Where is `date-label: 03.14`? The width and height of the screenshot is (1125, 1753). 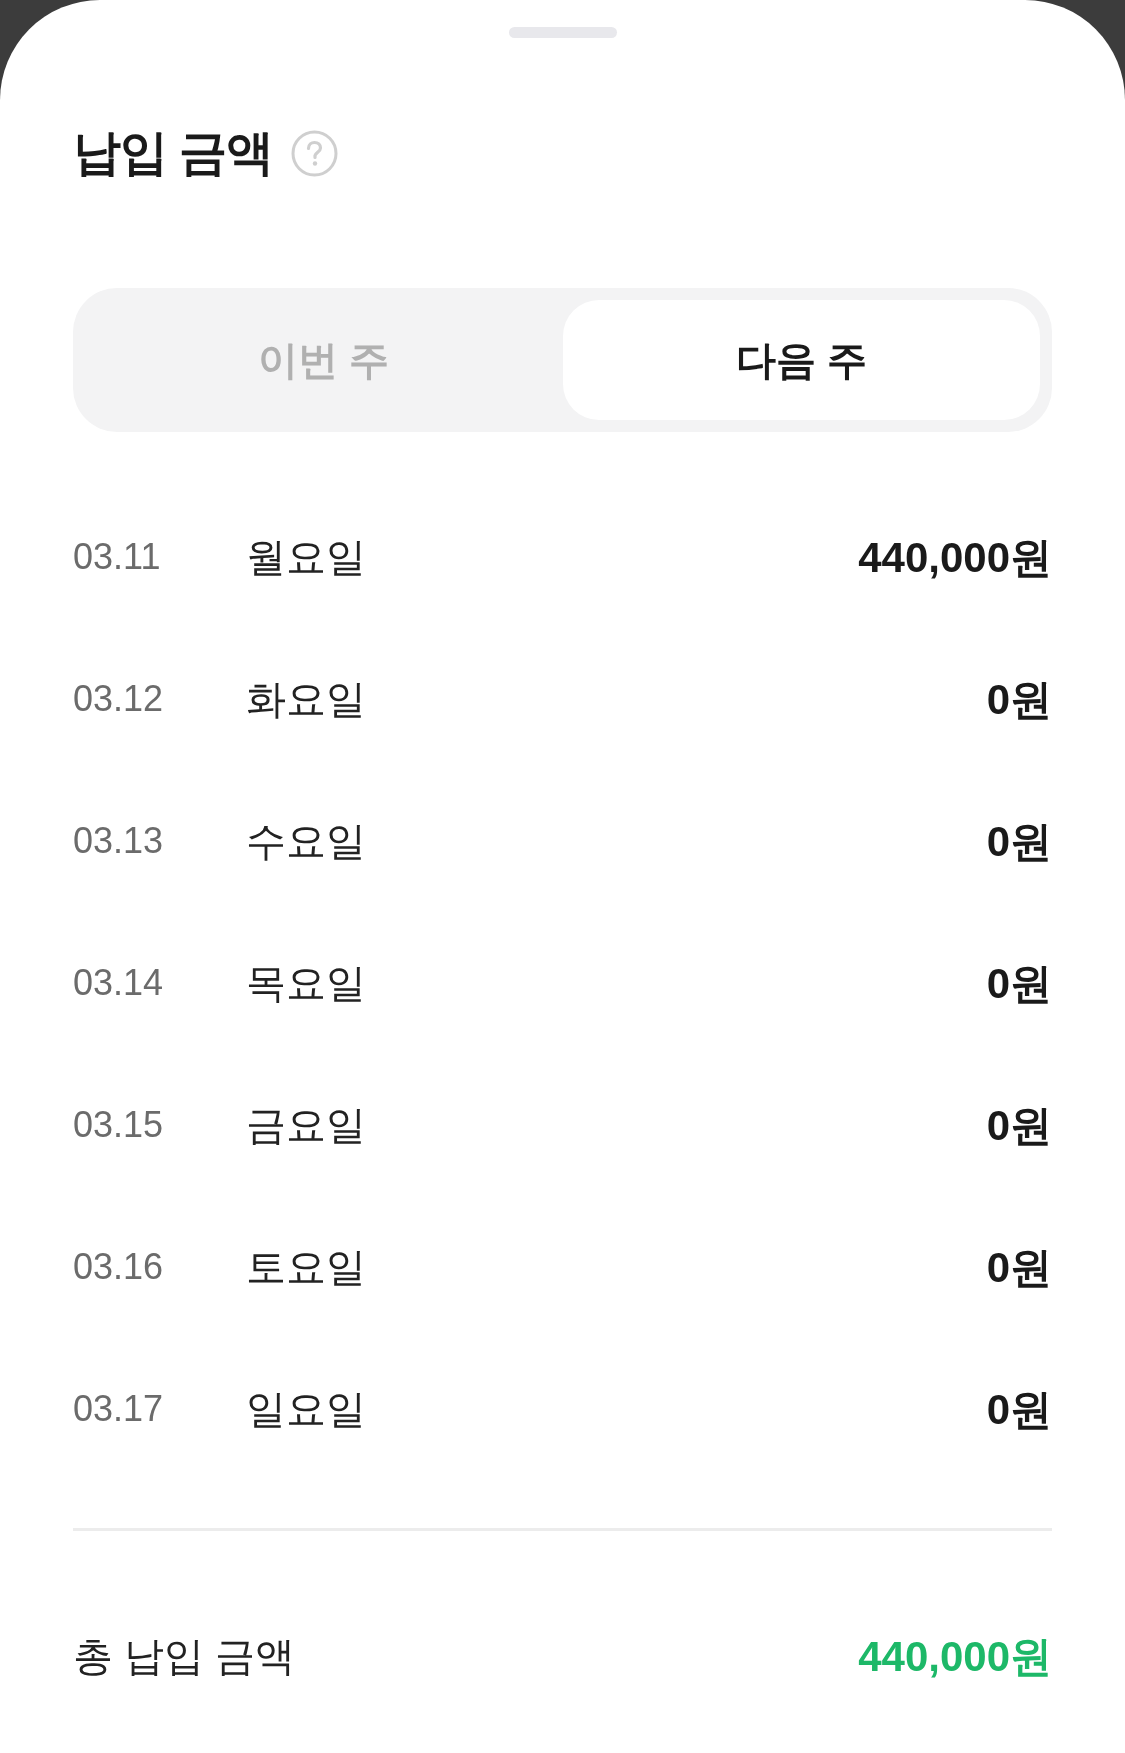 date-label: 03.14 is located at coordinates (119, 983).